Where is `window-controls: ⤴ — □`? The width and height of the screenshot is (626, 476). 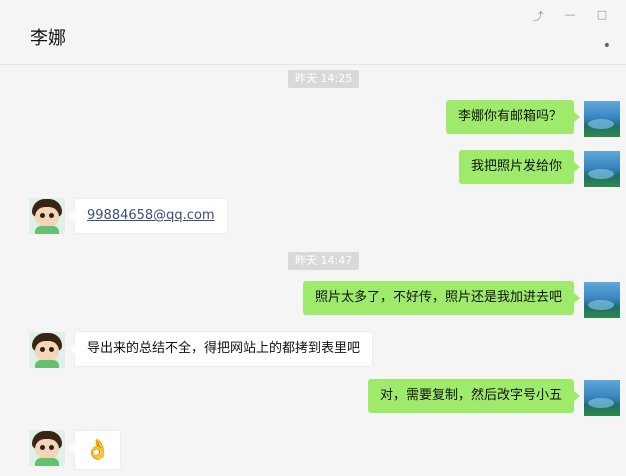 window-controls: ⤴ — □ is located at coordinates (570, 16).